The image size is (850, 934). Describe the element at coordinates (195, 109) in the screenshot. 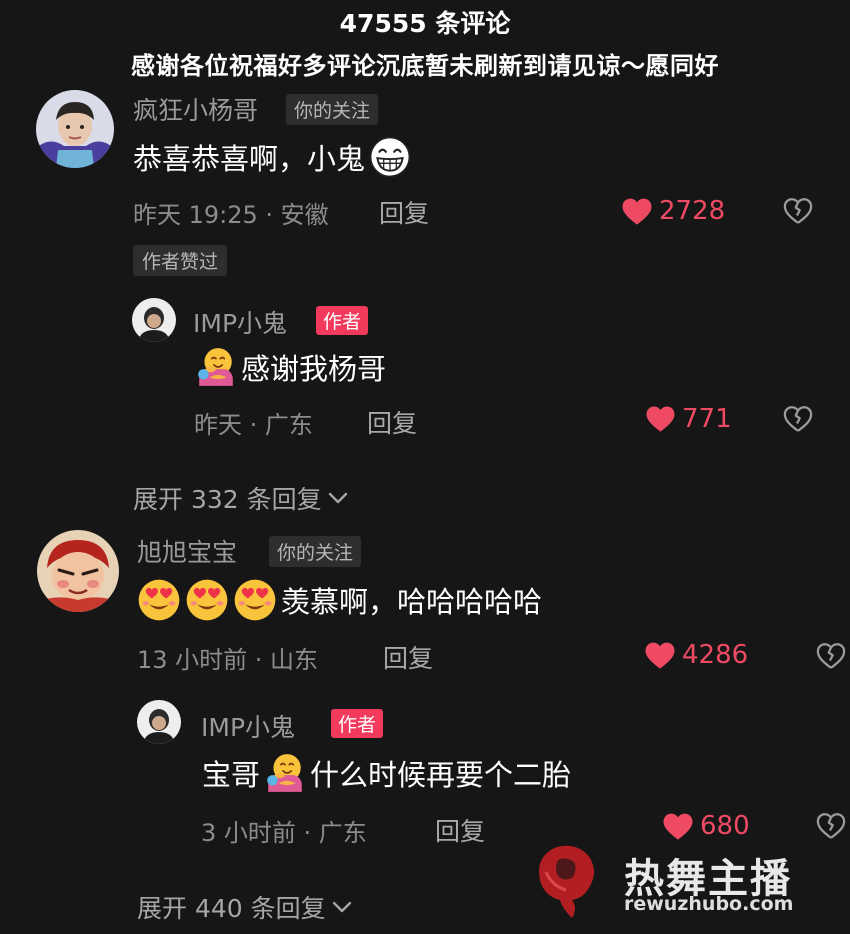

I see `username: 疯狂小杨哥` at that location.